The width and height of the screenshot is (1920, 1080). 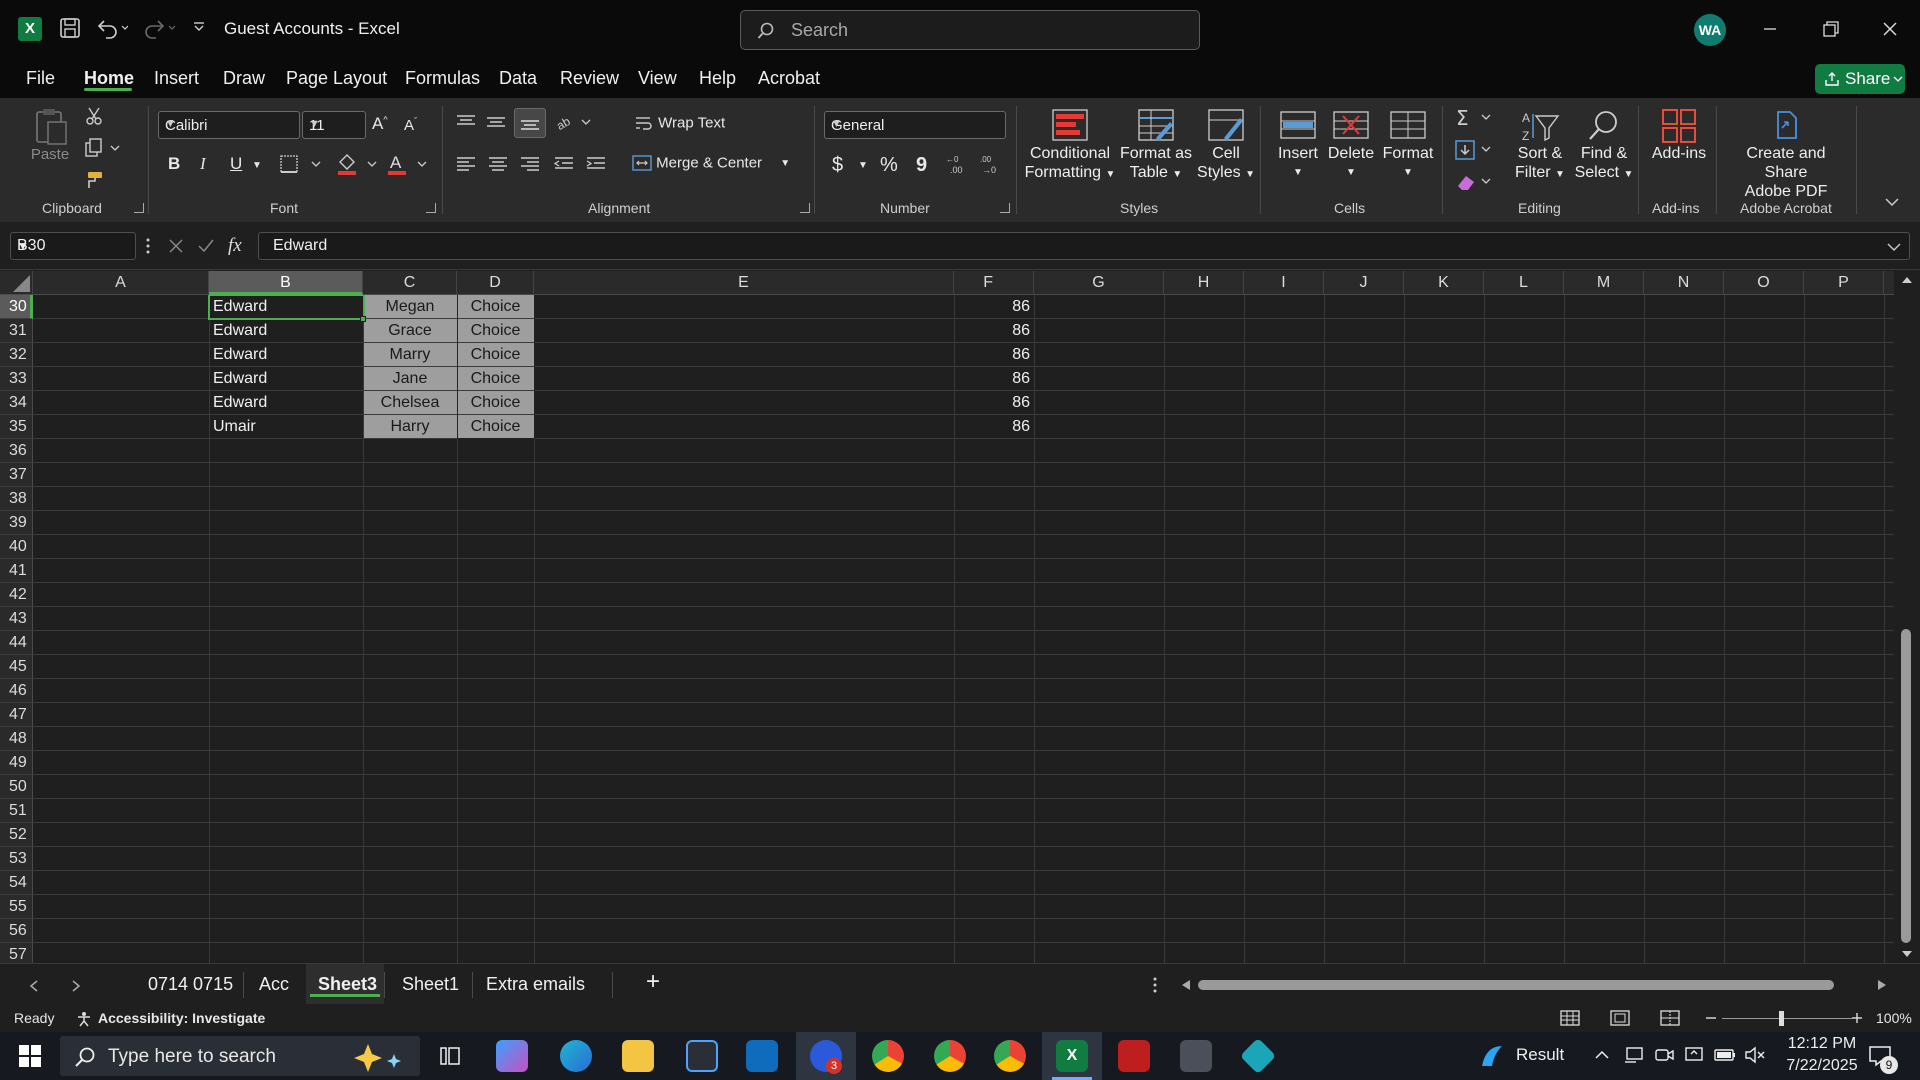 What do you see at coordinates (994, 283) in the screenshot?
I see `column-header-f: F` at bounding box center [994, 283].